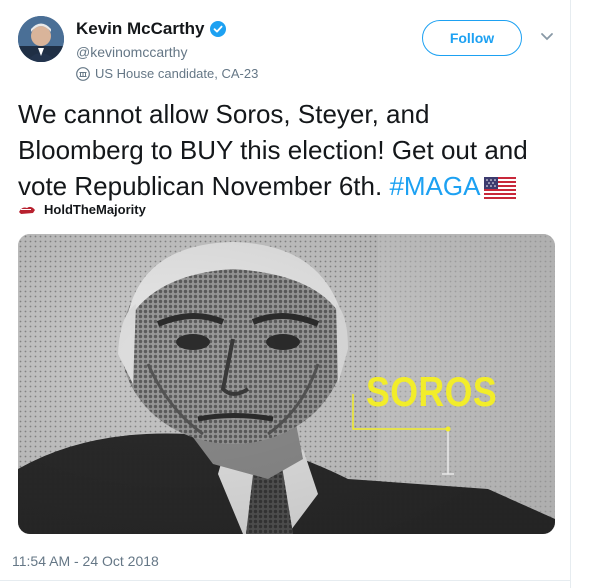 This screenshot has width=589, height=588. Describe the element at coordinates (177, 73) in the screenshot. I see `candidate-label-text: US House candidate, CA-23` at that location.